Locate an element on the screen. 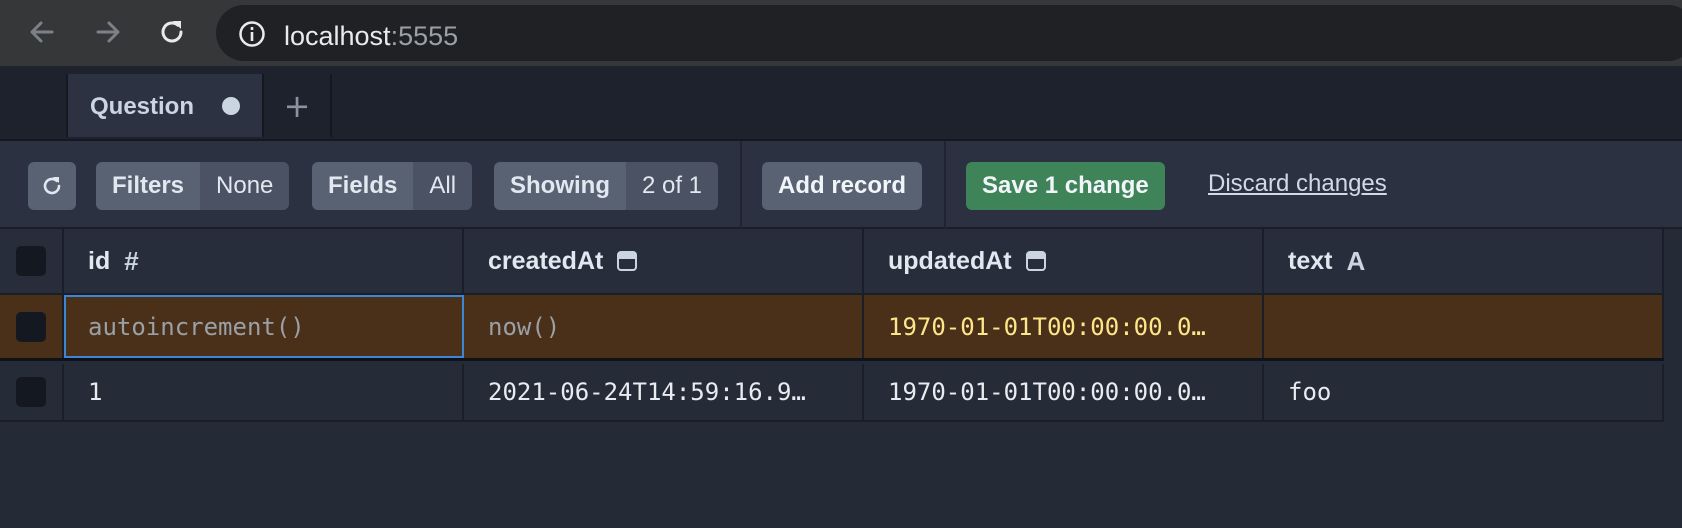  filters-button: Filters None is located at coordinates (193, 186).